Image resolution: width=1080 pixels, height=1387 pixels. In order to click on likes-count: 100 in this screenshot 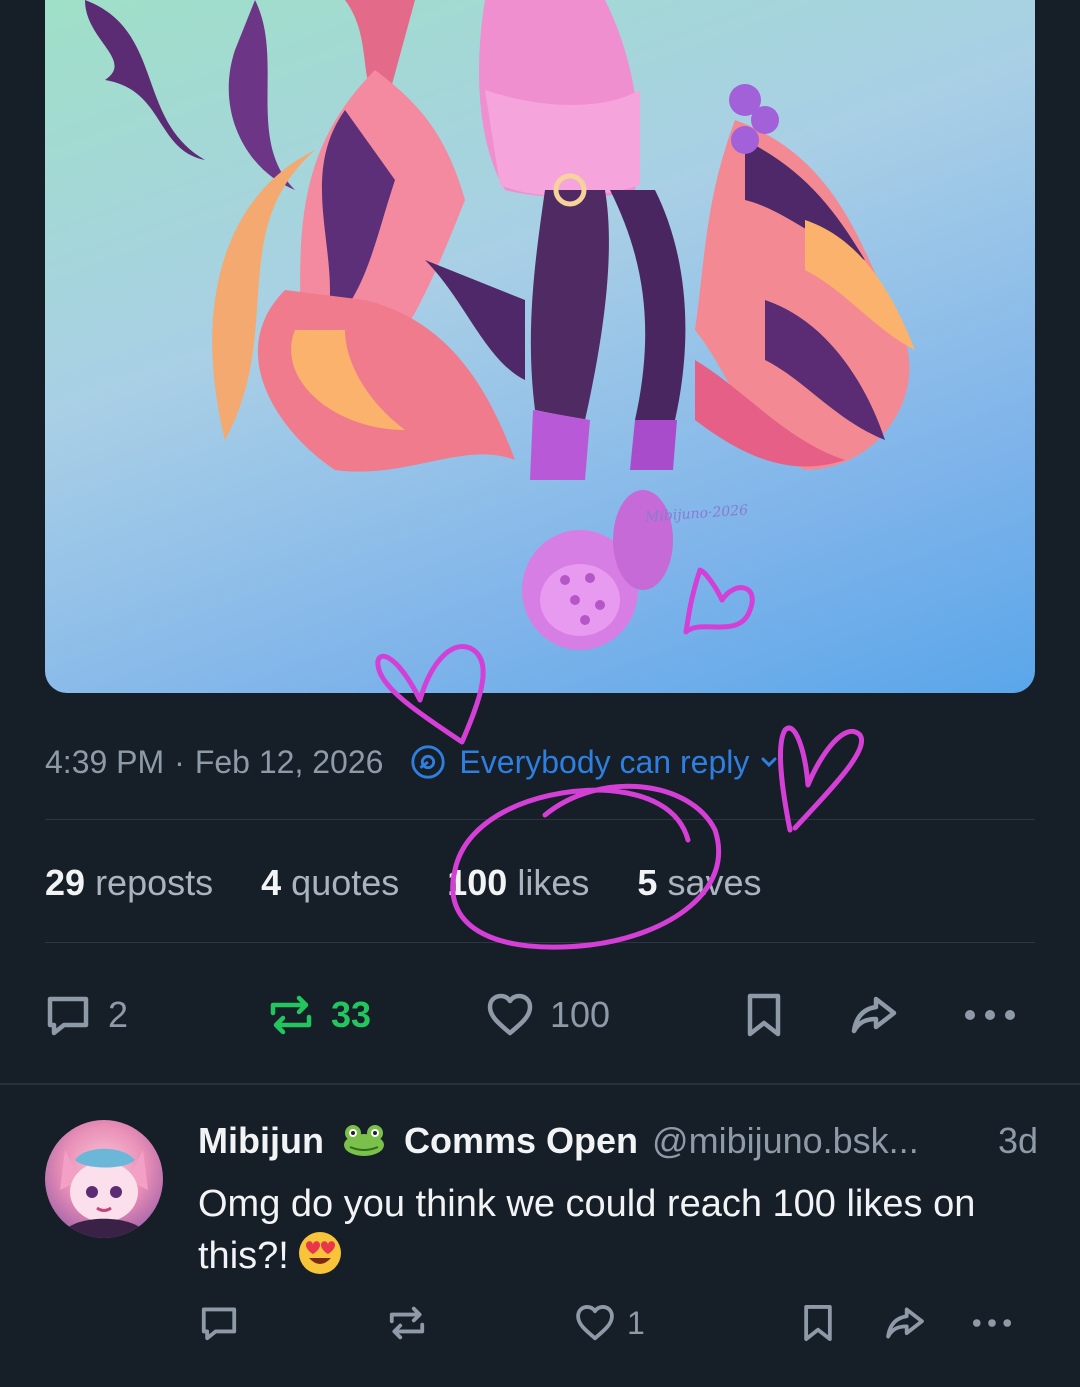, I will do `click(477, 882)`.